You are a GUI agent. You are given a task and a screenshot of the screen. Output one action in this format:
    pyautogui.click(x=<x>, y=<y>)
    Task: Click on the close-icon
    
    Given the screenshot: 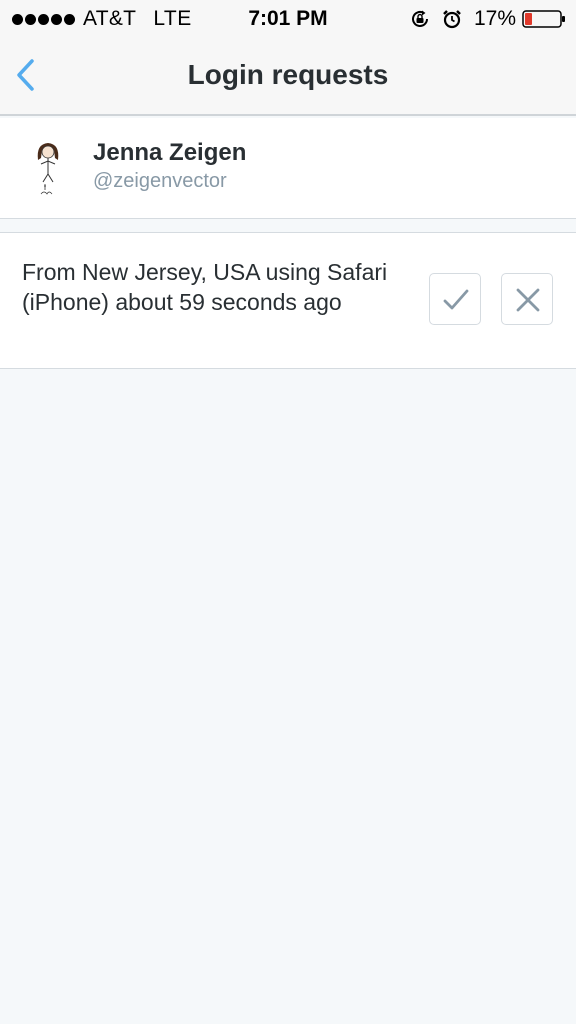 What is the action you would take?
    pyautogui.click(x=528, y=300)
    